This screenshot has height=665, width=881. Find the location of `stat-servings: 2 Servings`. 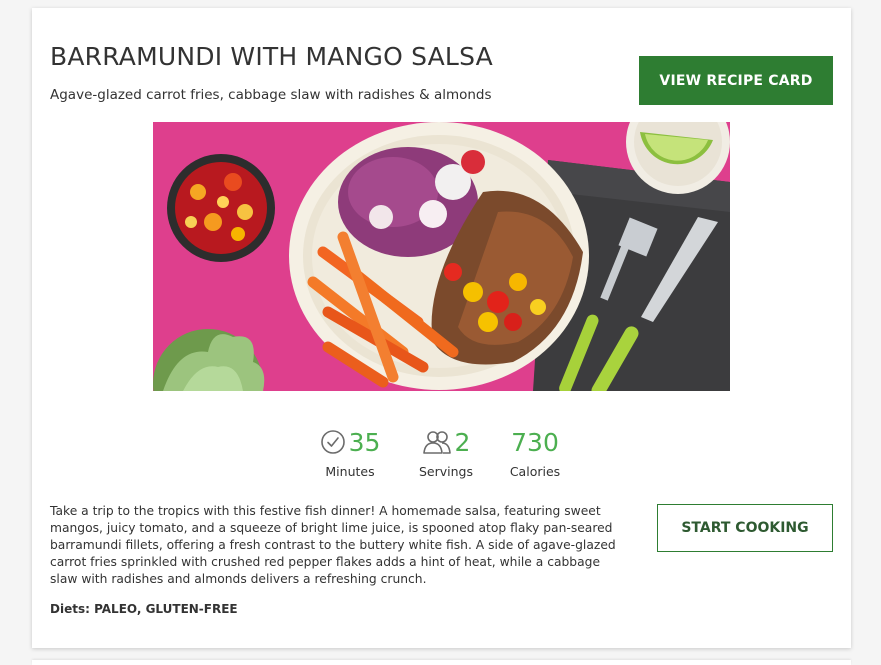

stat-servings: 2 Servings is located at coordinates (446, 453).